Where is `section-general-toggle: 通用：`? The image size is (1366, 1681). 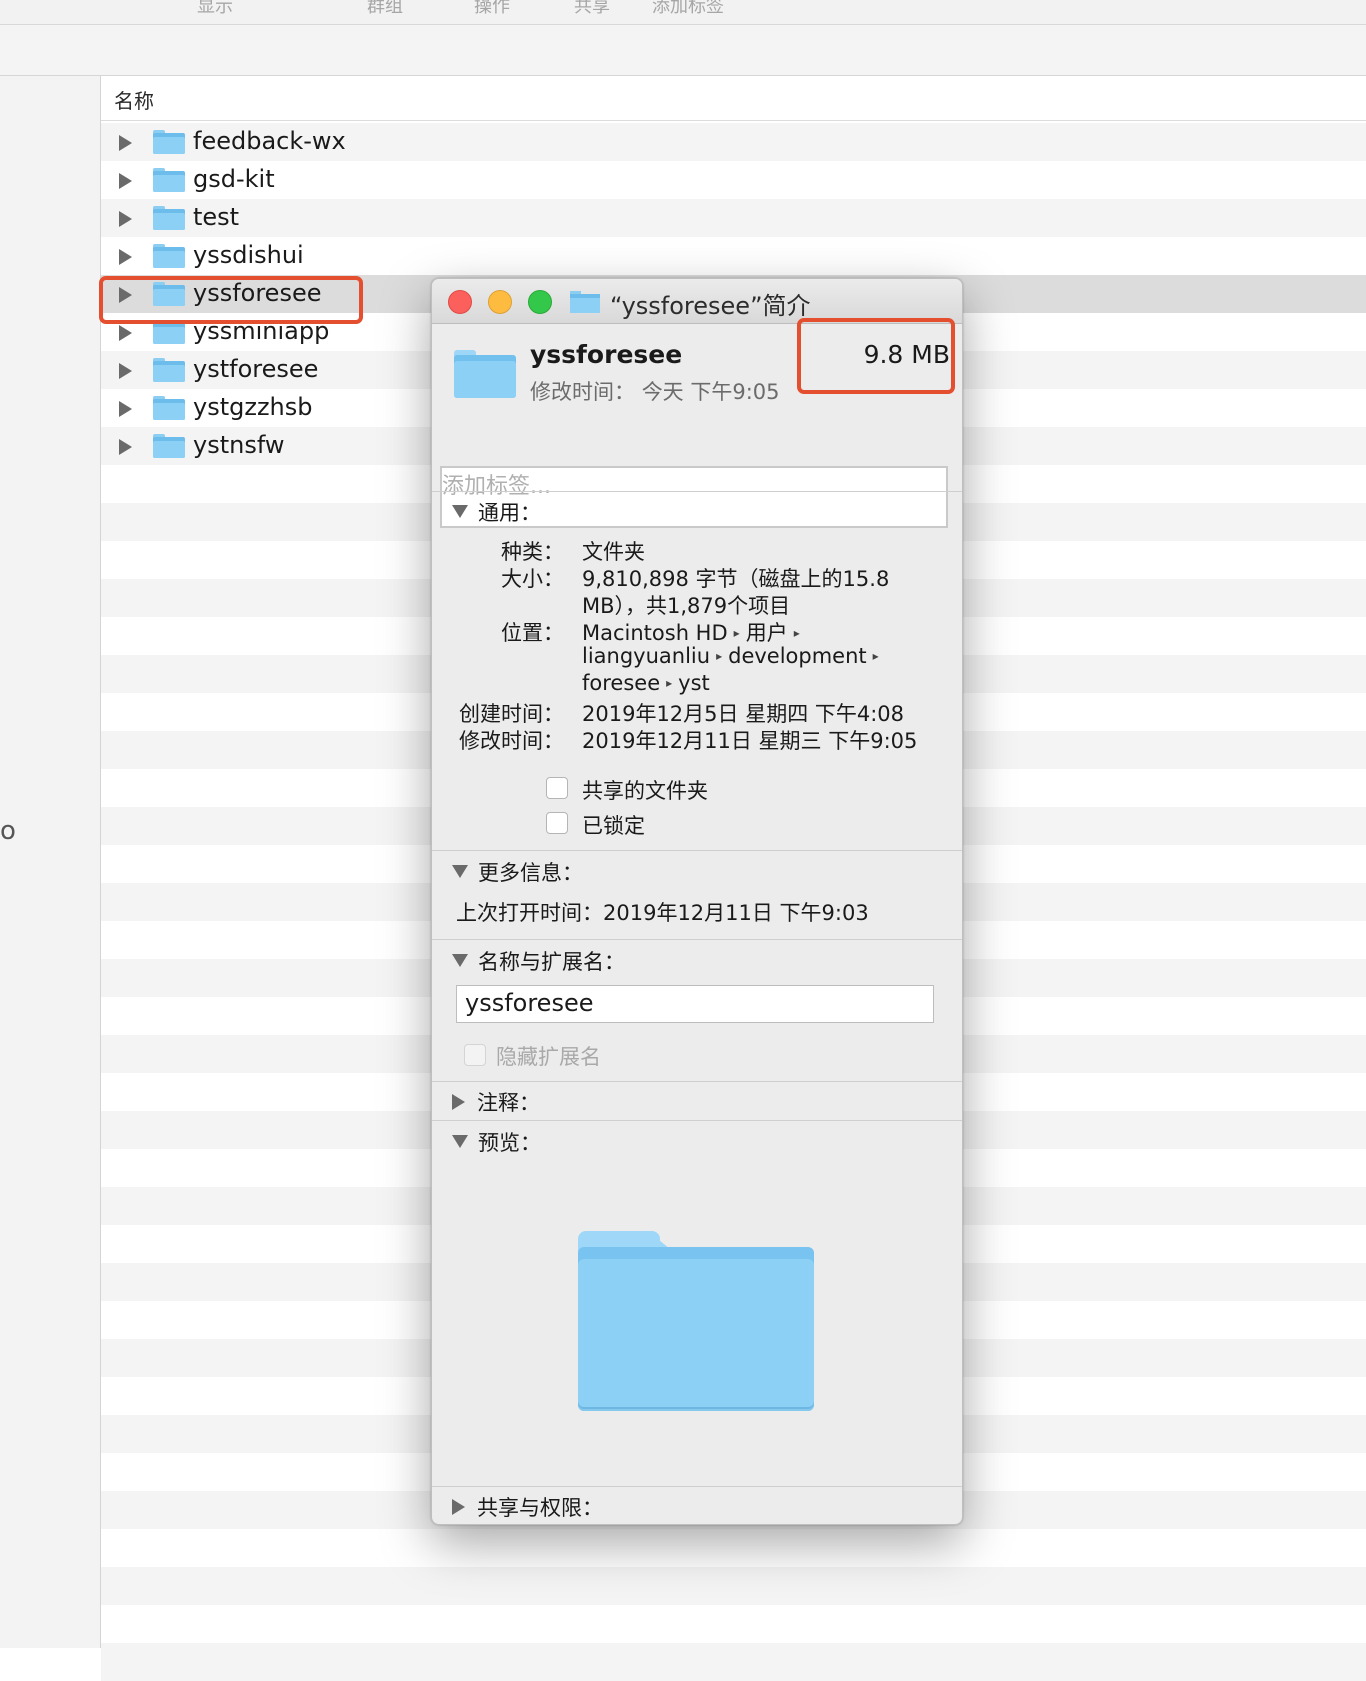 section-general-toggle: 通用： is located at coordinates (496, 512).